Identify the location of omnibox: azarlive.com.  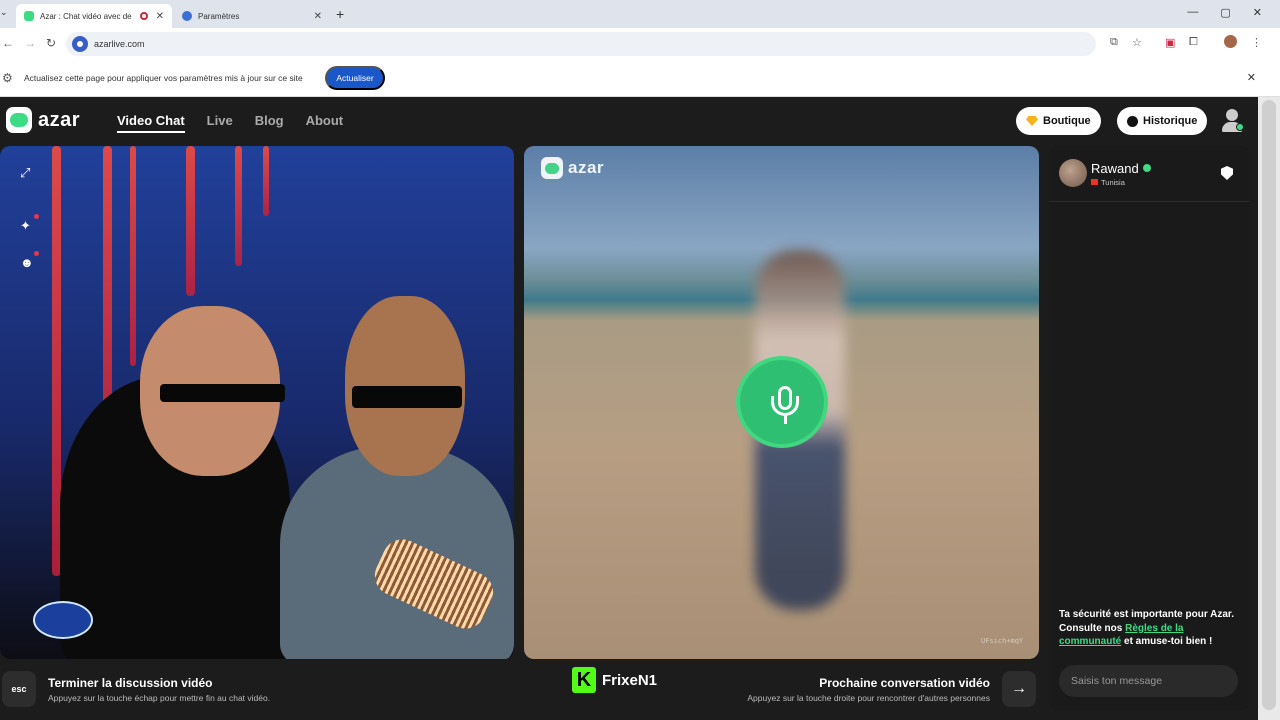
(581, 44).